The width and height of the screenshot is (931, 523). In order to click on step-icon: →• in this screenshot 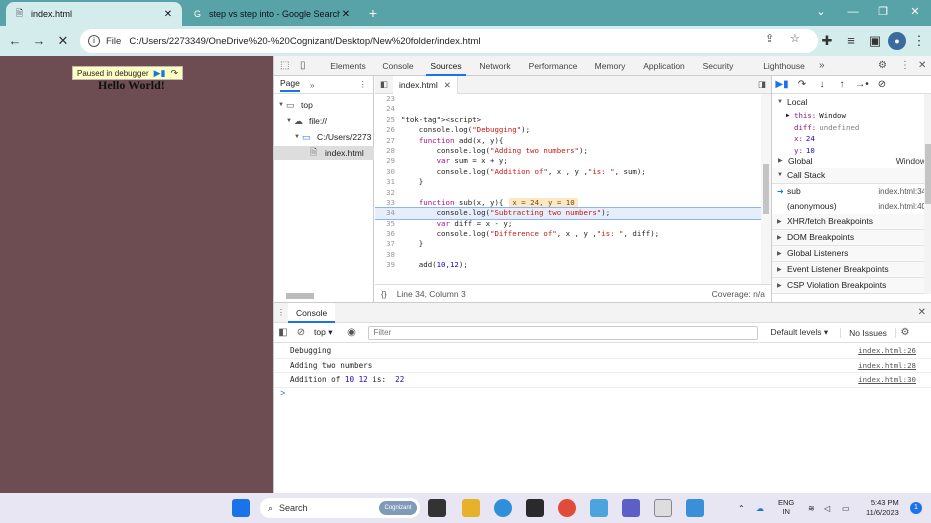, I will do `click(862, 84)`.